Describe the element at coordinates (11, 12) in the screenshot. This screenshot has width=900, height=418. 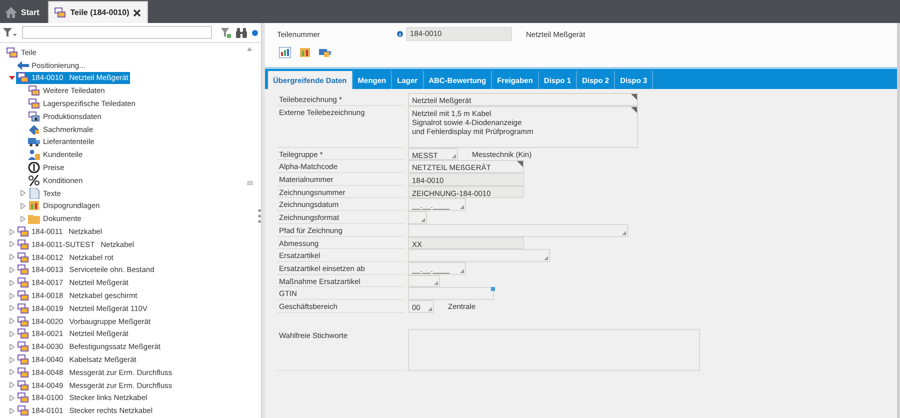
I see `home-icon` at that location.